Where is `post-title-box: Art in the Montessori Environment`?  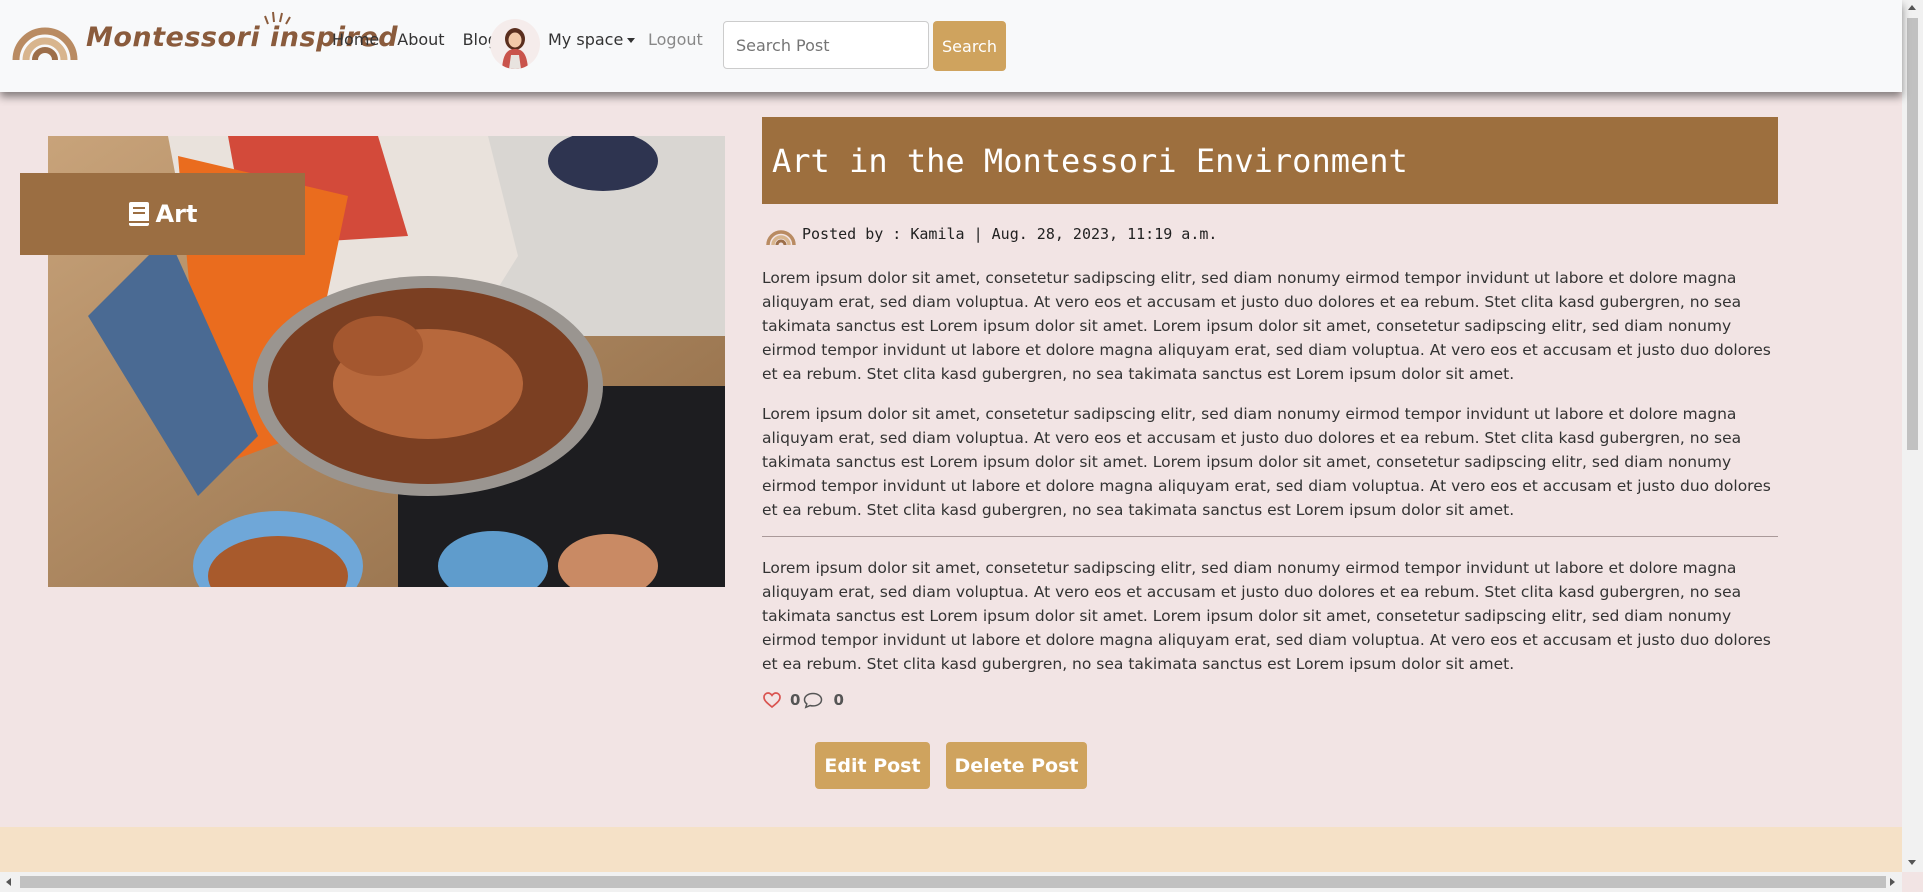
post-title-box: Art in the Montessori Environment is located at coordinates (1270, 160).